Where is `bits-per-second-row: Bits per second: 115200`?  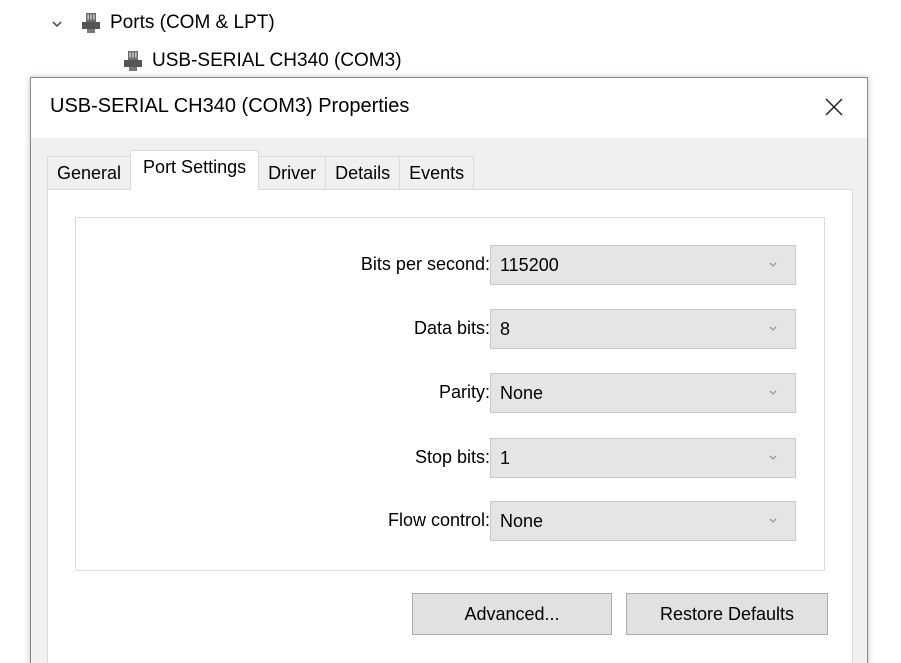 bits-per-second-row: Bits per second: 115200 is located at coordinates (450, 265).